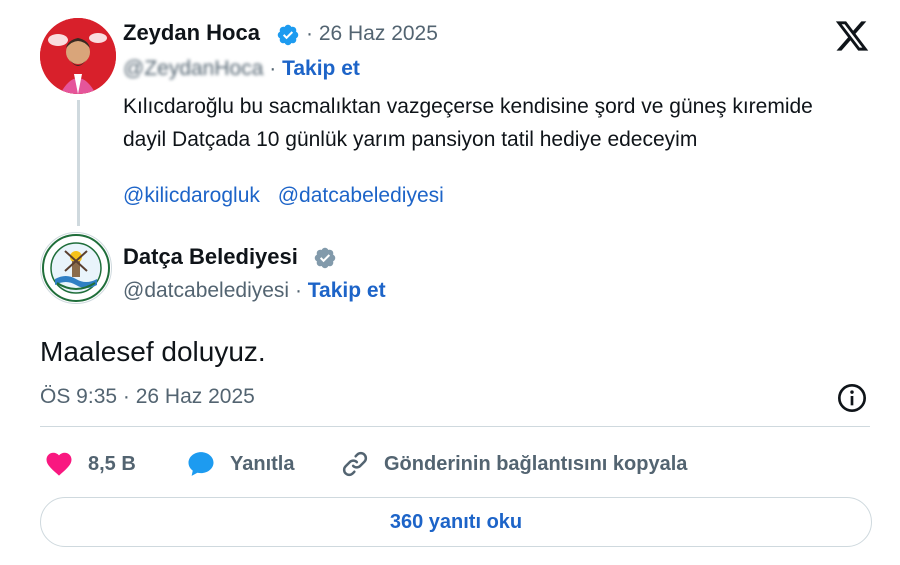 The image size is (900, 565). What do you see at coordinates (355, 464) in the screenshot?
I see `link-icon` at bounding box center [355, 464].